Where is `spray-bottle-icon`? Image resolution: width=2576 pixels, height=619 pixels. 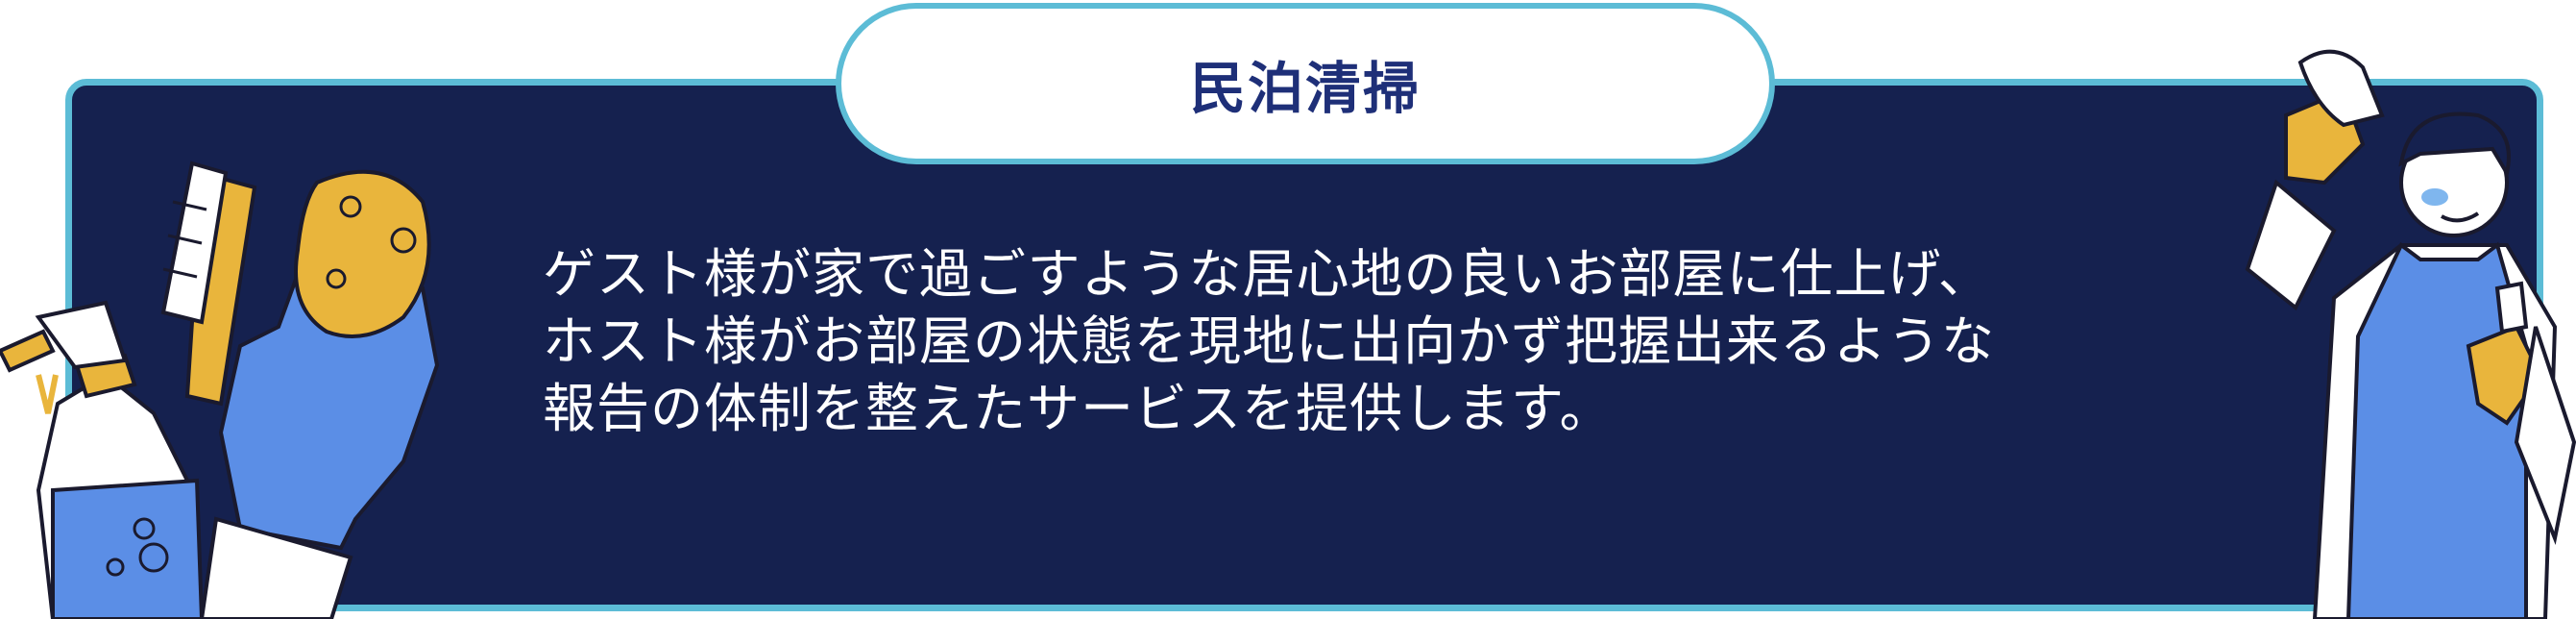
spray-bottle-icon is located at coordinates (102, 459).